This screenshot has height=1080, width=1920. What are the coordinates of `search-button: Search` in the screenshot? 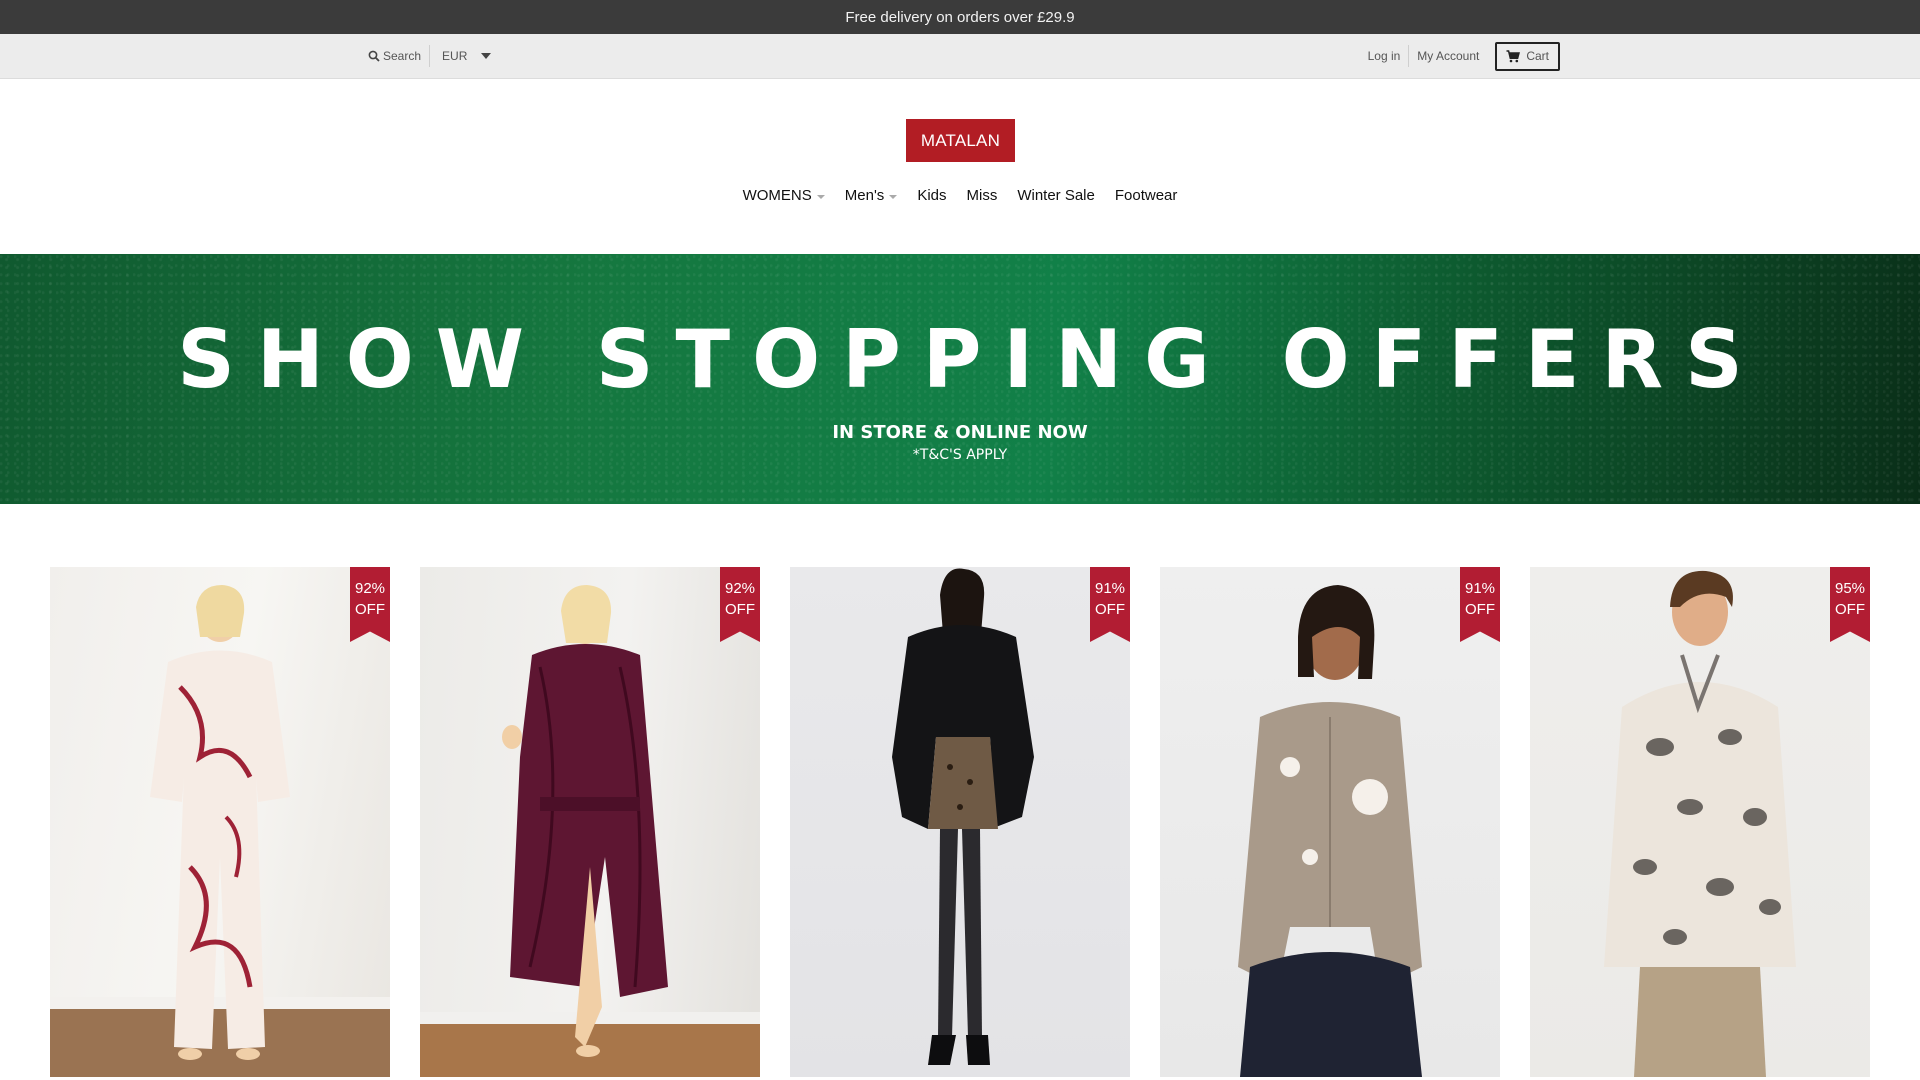 It's located at (394, 56).